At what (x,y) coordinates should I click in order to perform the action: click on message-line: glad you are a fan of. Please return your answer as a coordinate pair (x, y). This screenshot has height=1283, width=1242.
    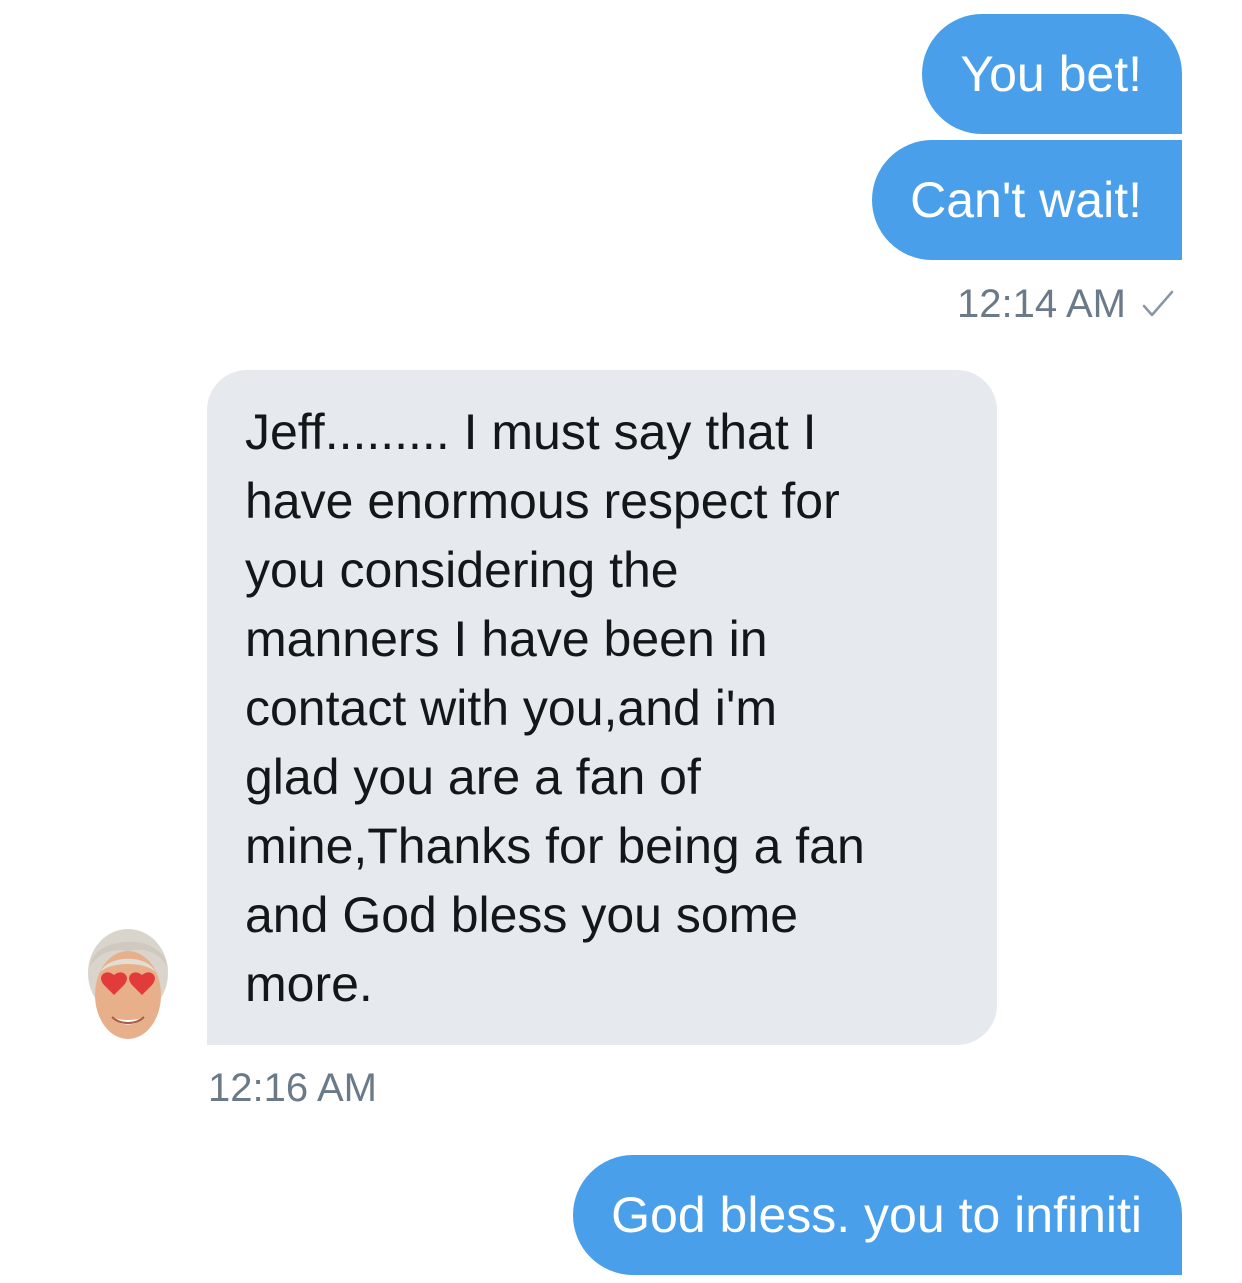
    Looking at the image, I should click on (473, 777).